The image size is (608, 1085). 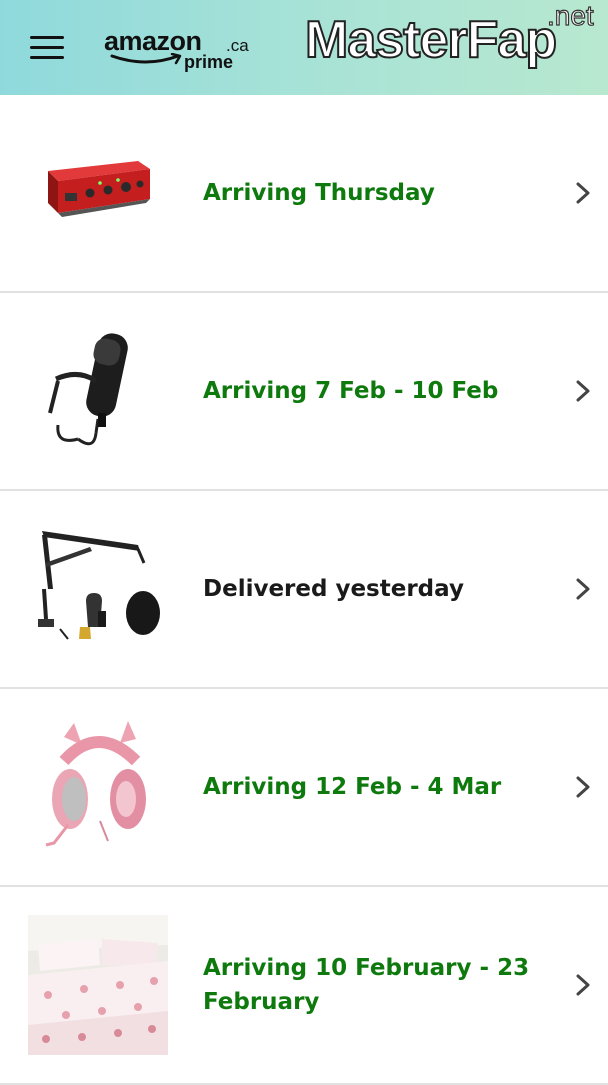 I want to click on watermark-tld: .net, so click(x=570, y=16).